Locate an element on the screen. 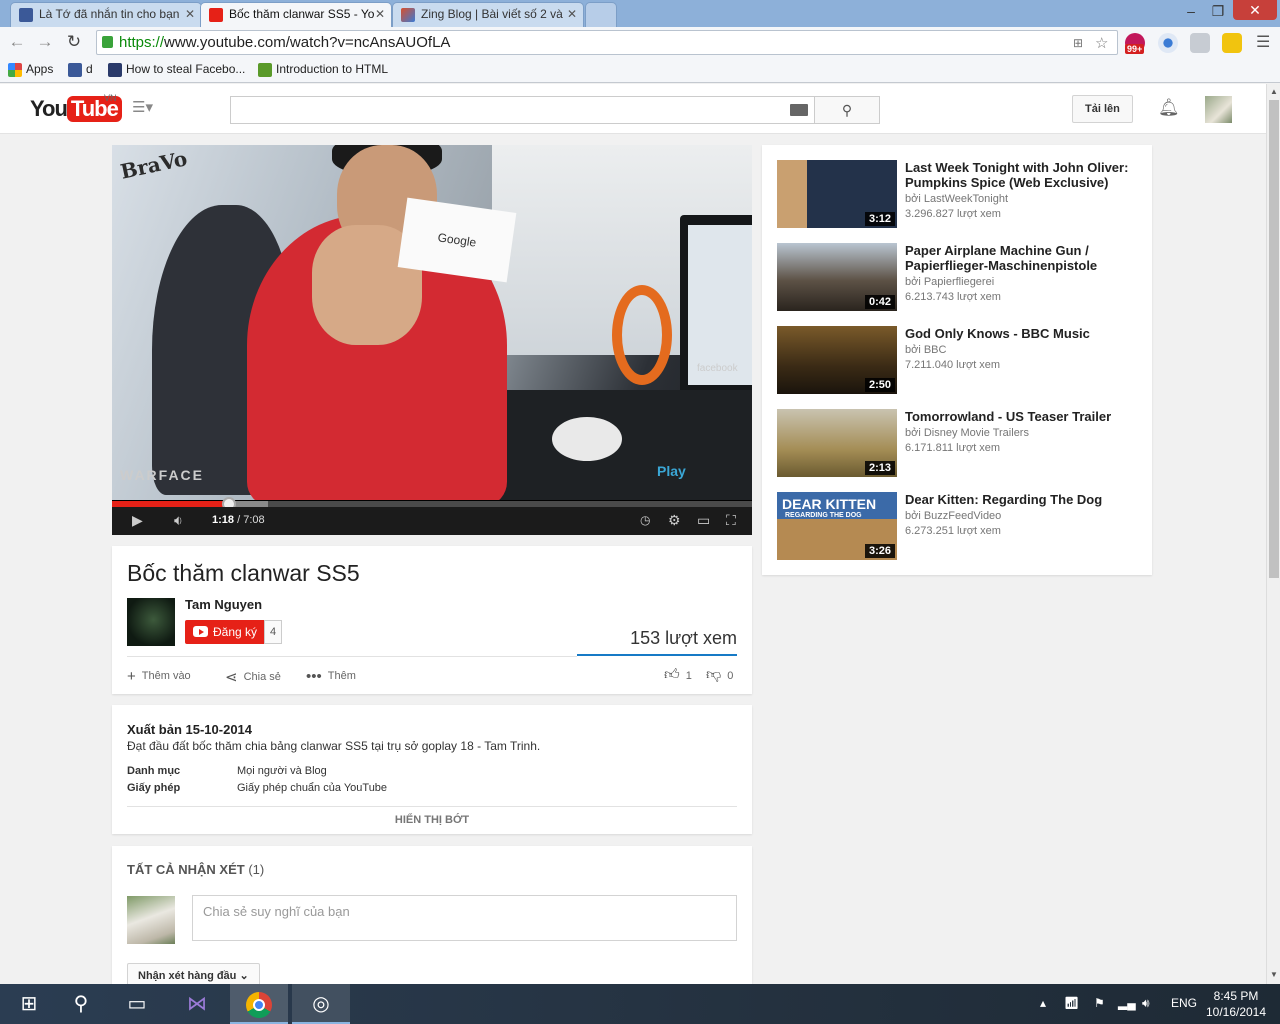  minimize-icon: – is located at coordinates (1191, 11).